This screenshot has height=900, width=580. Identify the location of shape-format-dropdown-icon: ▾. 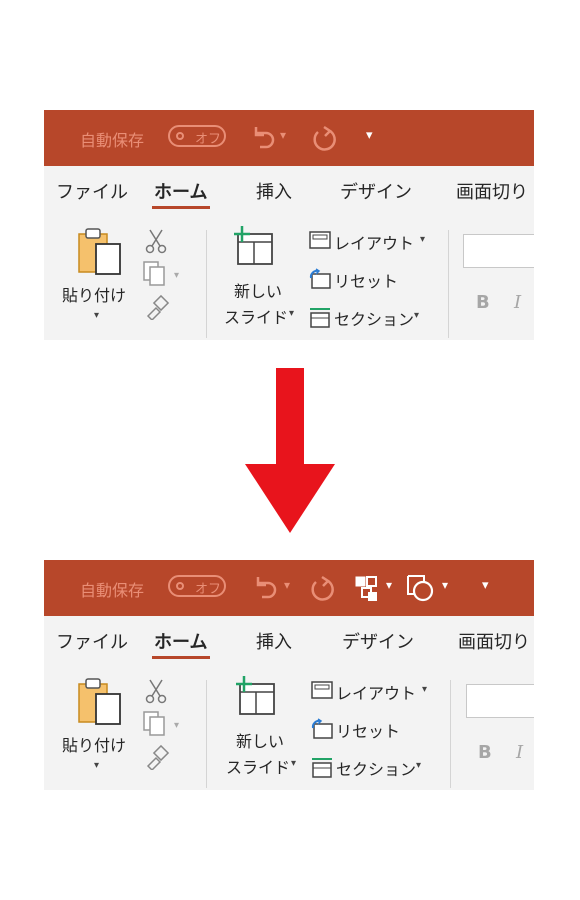
(445, 585).